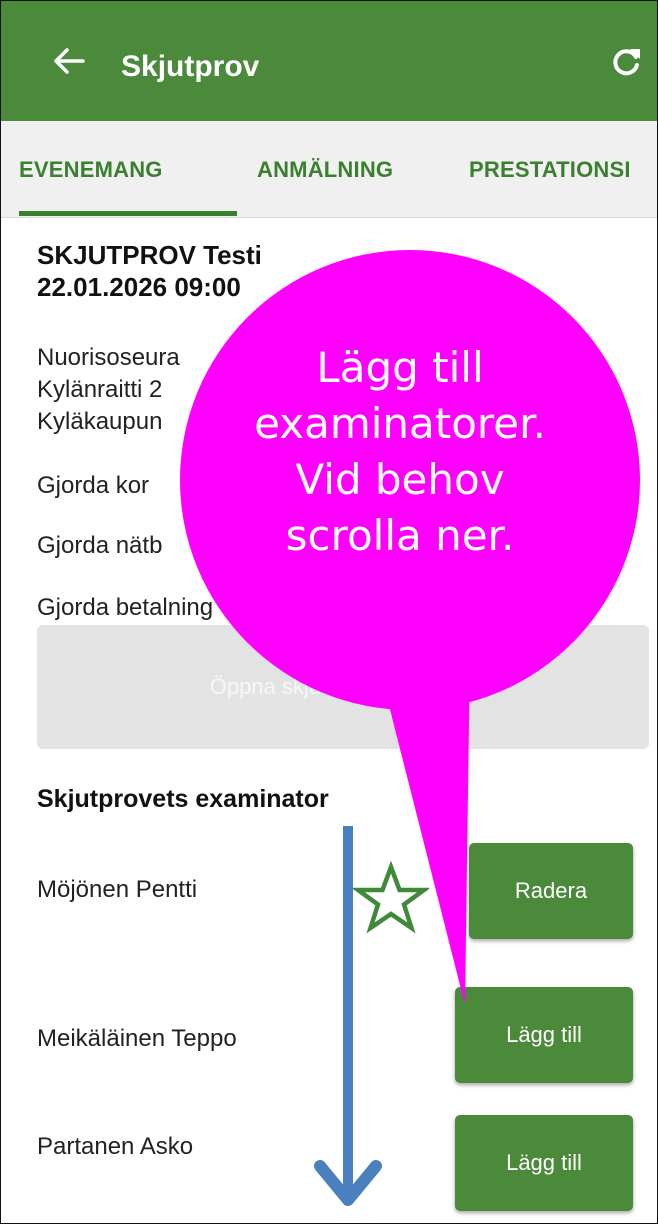 The height and width of the screenshot is (1224, 658). I want to click on event-title: SKJUTPROV Testi, so click(149, 255).